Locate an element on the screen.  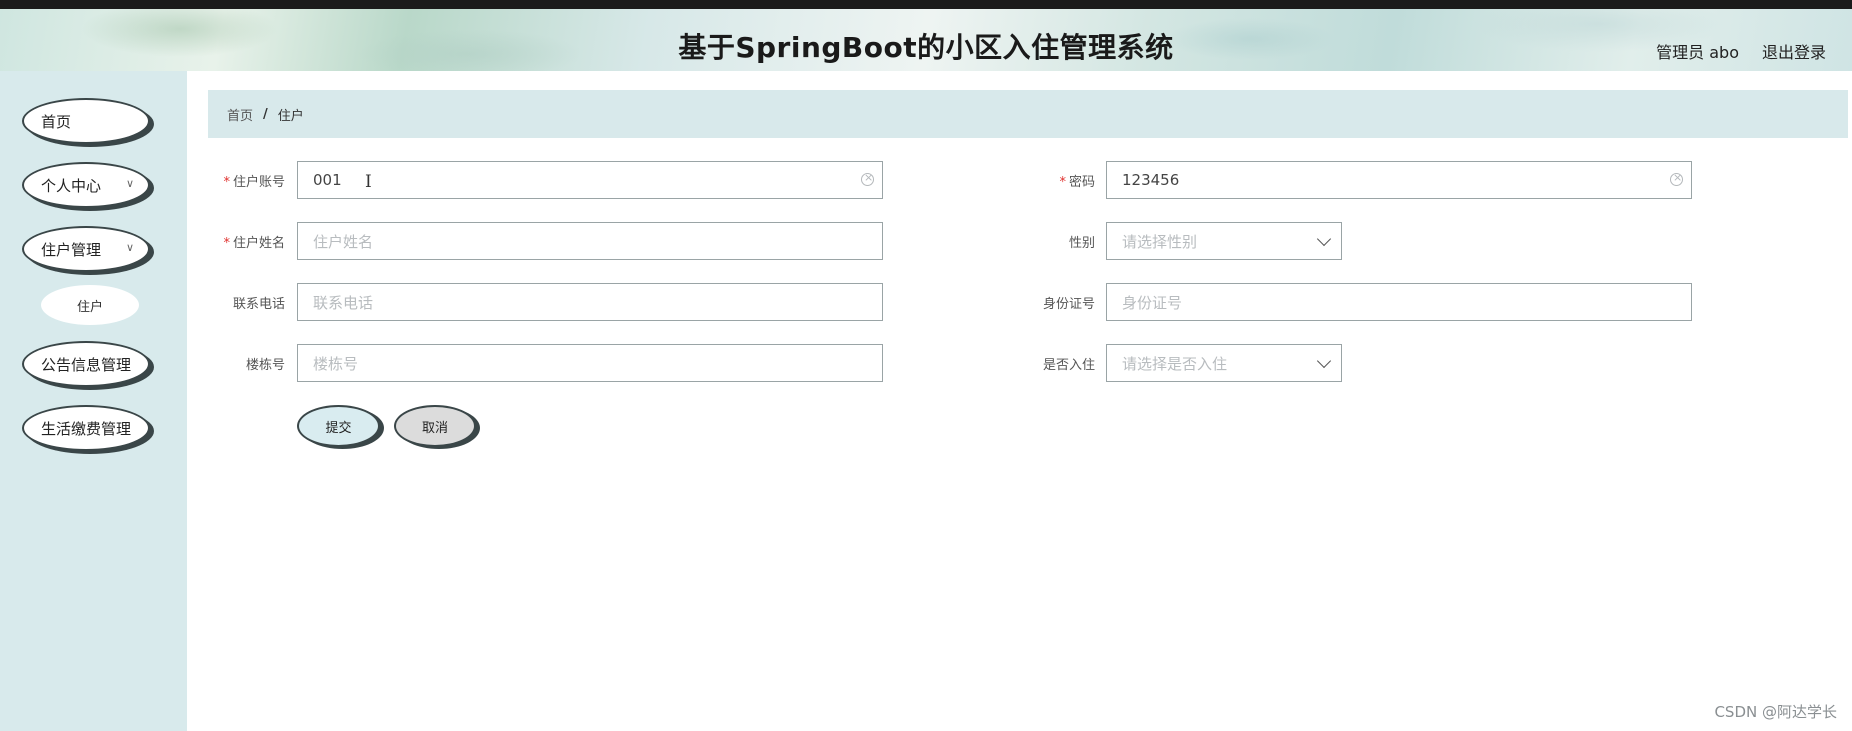
submit-button: 提交 is located at coordinates (338, 426).